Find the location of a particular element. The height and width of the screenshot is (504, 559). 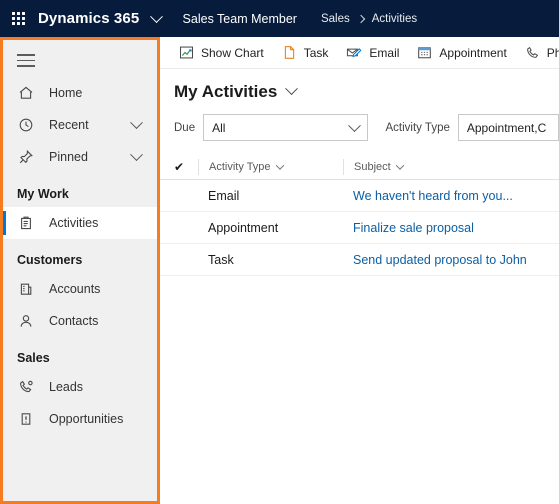

pin-icon is located at coordinates (26, 157).